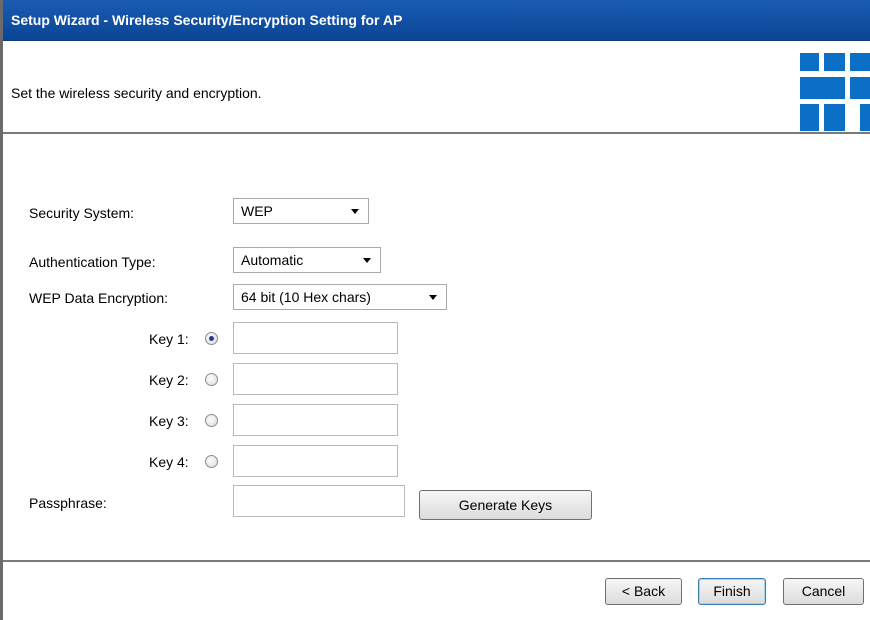 This screenshot has height=620, width=870. What do you see at coordinates (732, 591) in the screenshot?
I see `finish-button: Finish` at bounding box center [732, 591].